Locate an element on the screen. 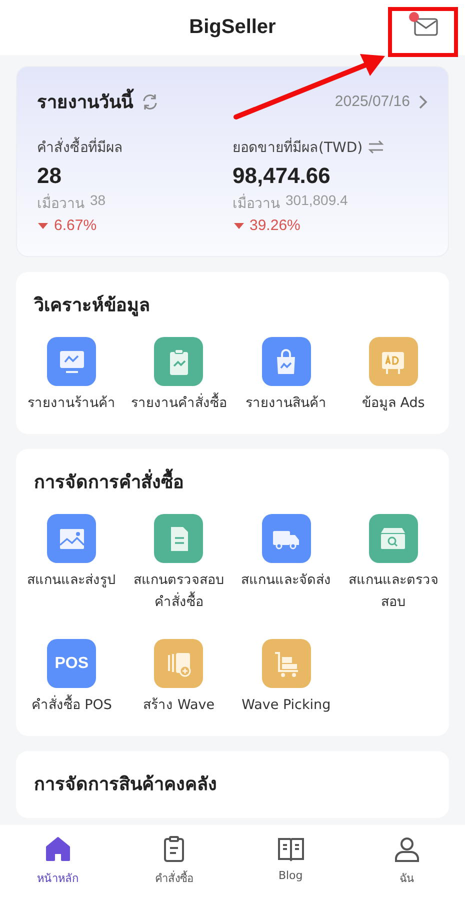 The width and height of the screenshot is (465, 900). tab-item: คำสั่งซื้อ is located at coordinates (174, 862).